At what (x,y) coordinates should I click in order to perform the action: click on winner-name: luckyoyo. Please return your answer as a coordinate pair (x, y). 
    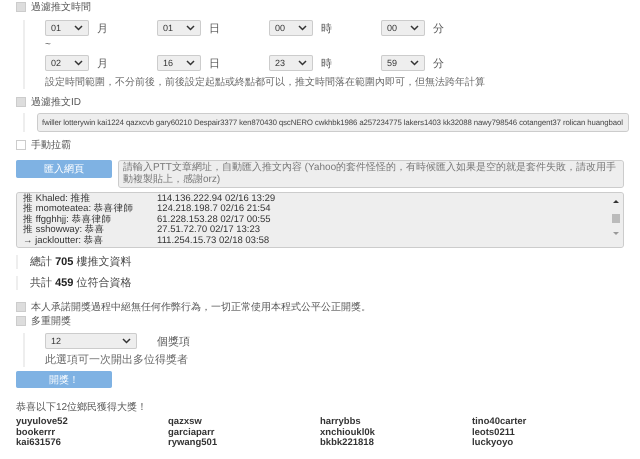
    Looking at the image, I should click on (493, 443).